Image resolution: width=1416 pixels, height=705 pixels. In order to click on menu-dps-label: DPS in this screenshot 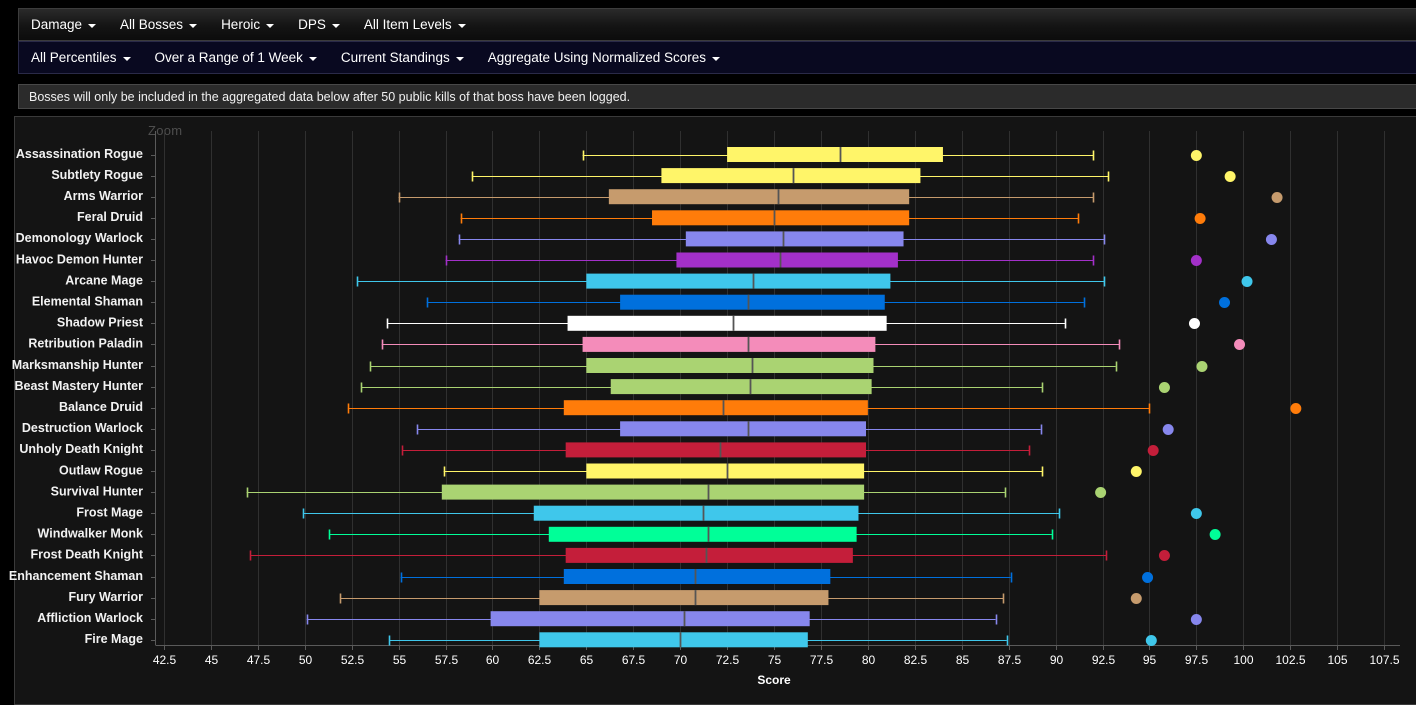, I will do `click(312, 24)`.